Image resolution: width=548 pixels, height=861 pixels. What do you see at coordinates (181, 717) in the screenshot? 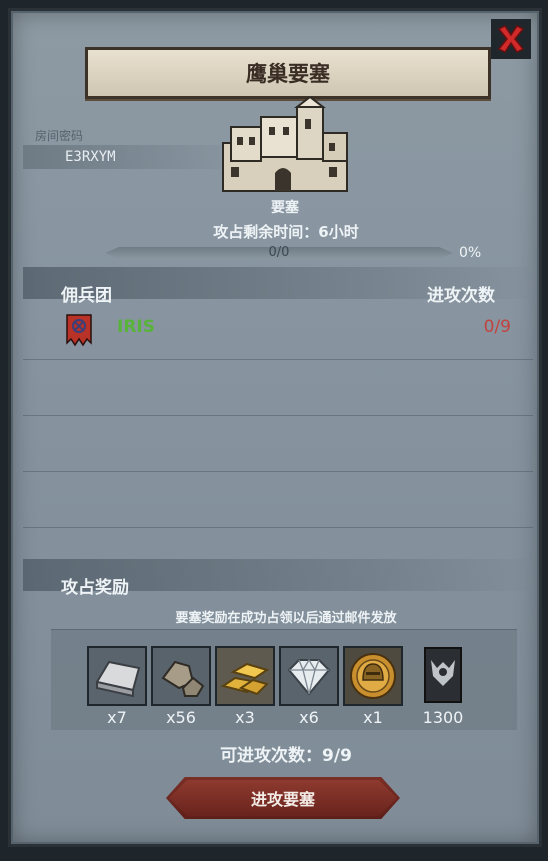
I see `reward-qty: x56` at bounding box center [181, 717].